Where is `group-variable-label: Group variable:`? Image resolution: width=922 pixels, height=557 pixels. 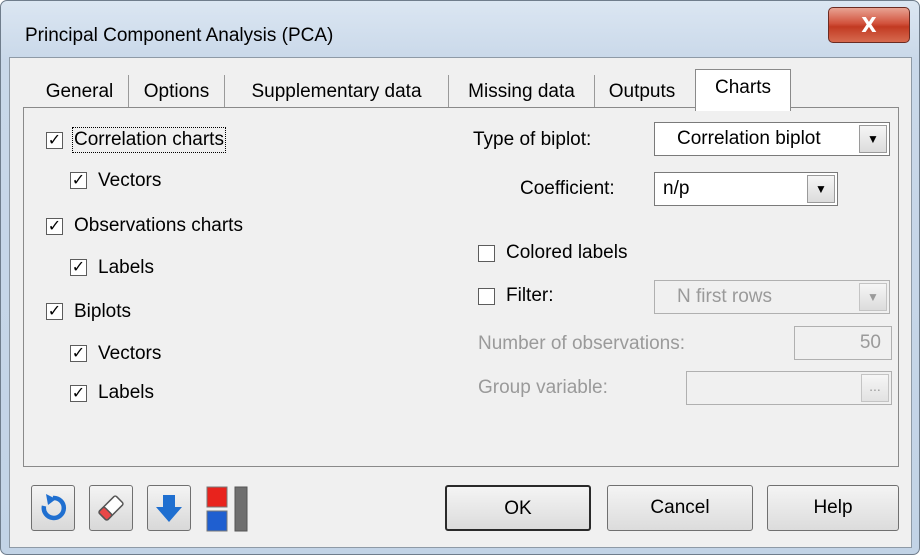 group-variable-label: Group variable: is located at coordinates (543, 387).